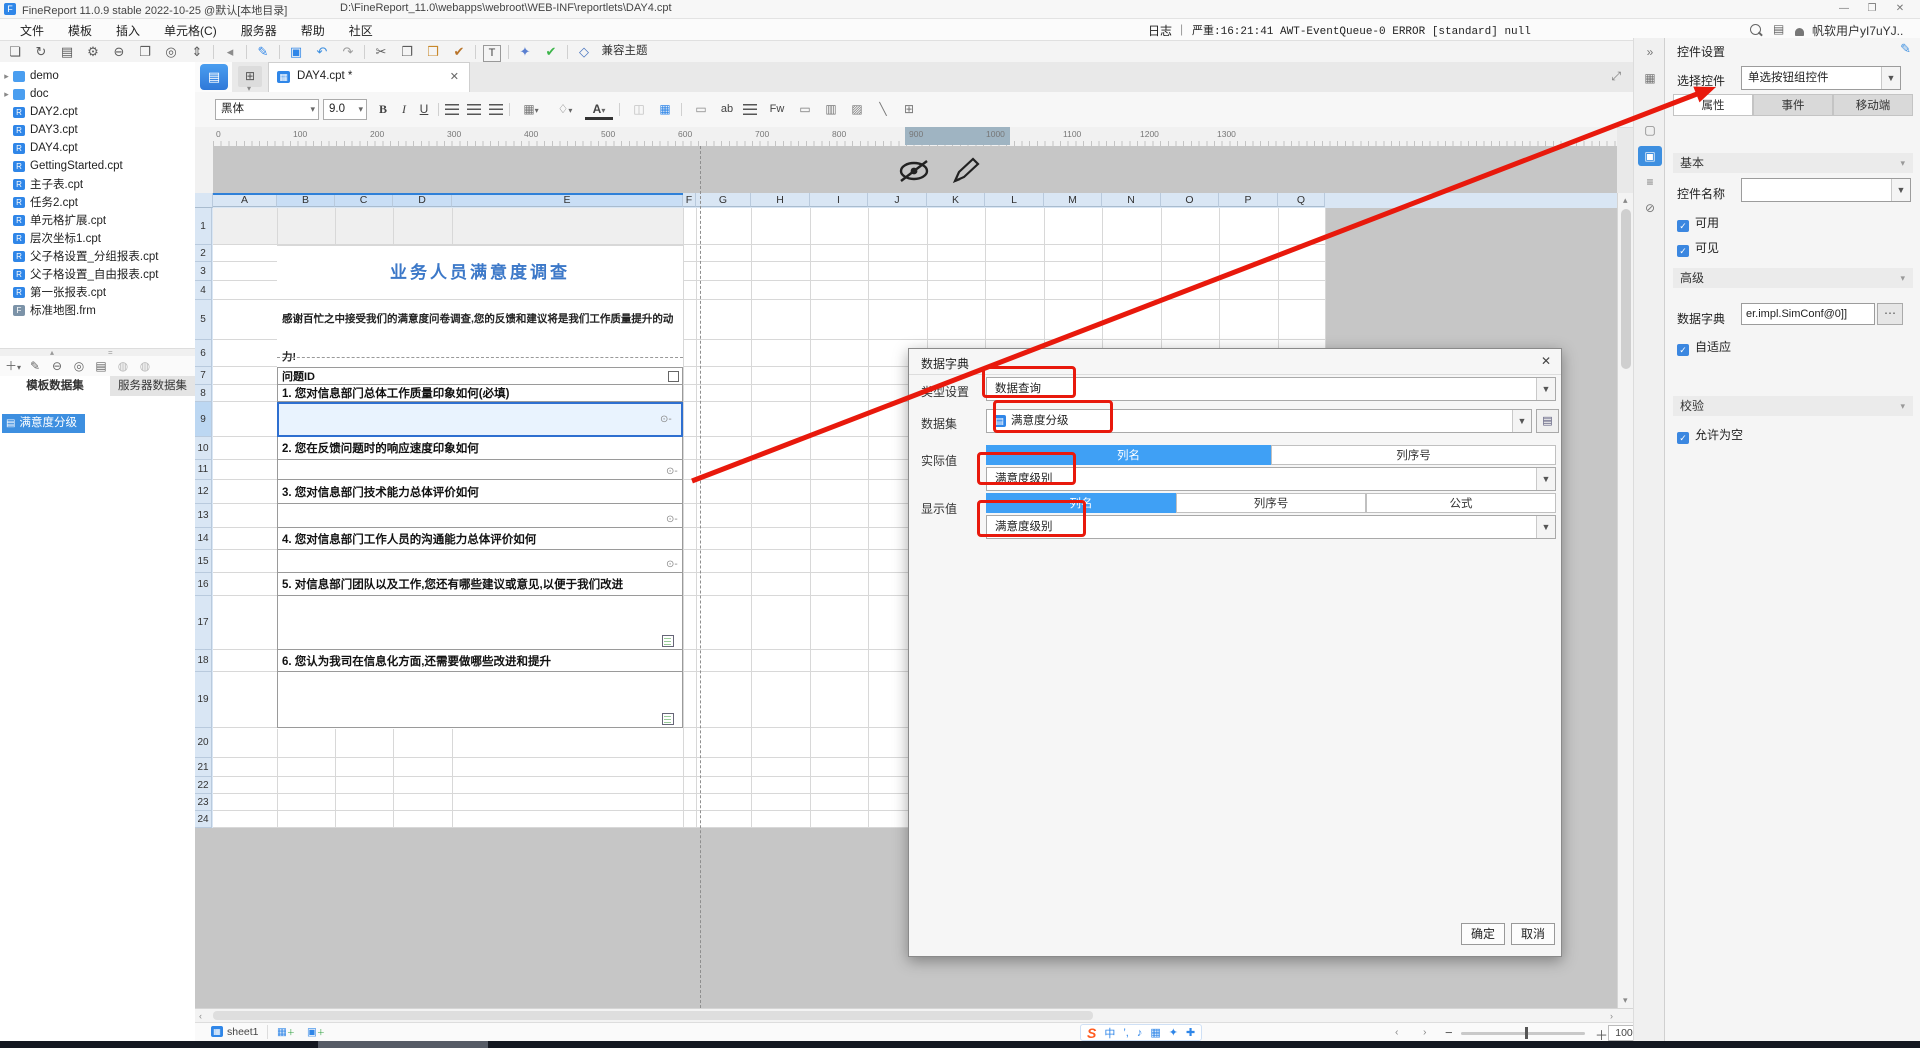  I want to click on row-header-12: 12, so click(203, 492).